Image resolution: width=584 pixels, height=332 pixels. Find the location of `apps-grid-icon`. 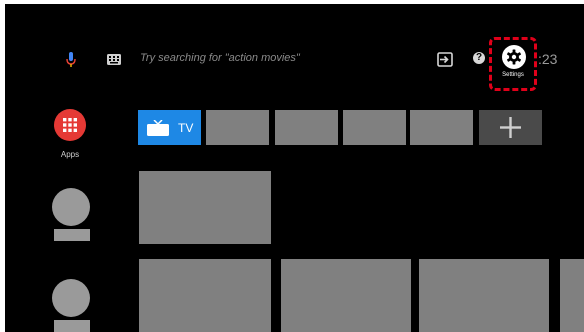

apps-grid-icon is located at coordinates (70, 125).